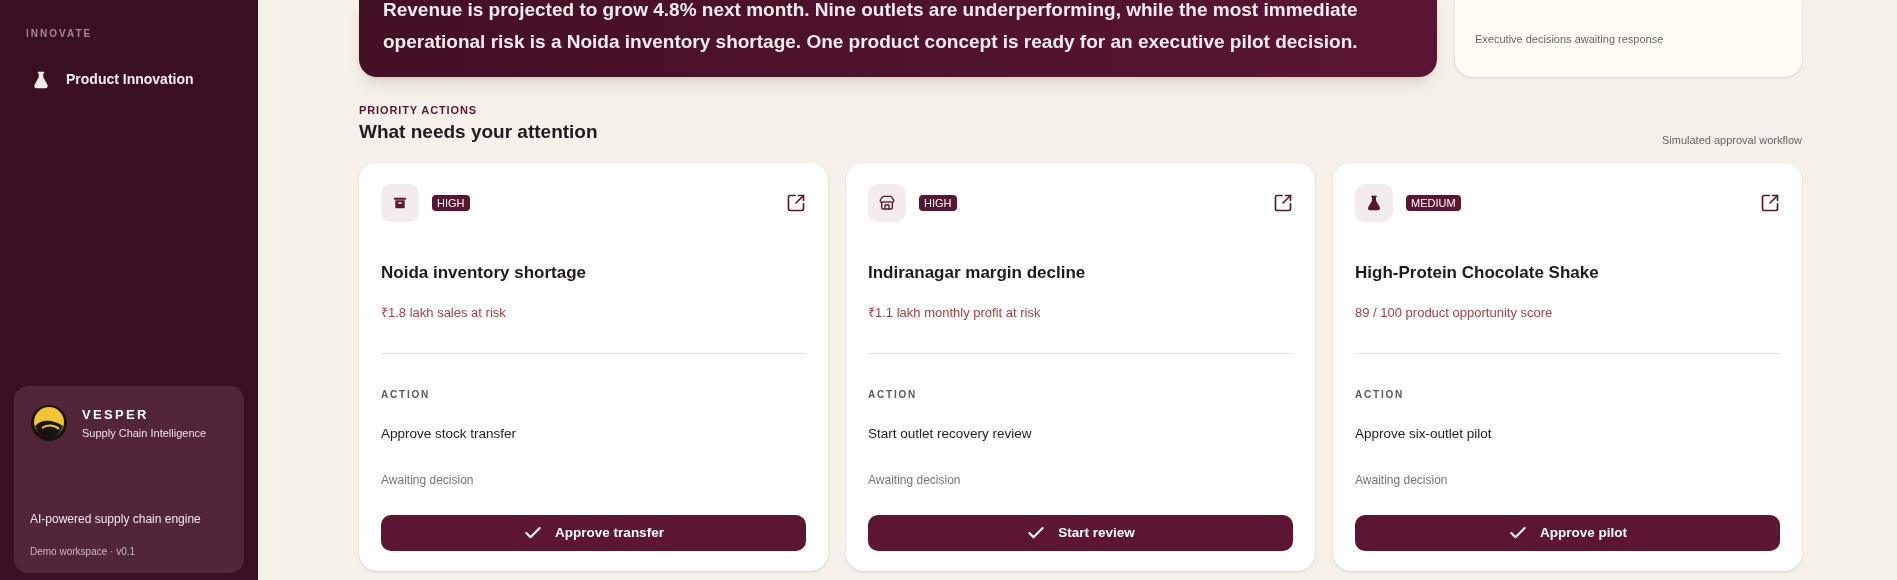  What do you see at coordinates (418, 110) in the screenshot?
I see `section-eyebrow: PRIORITY ACTIONS` at bounding box center [418, 110].